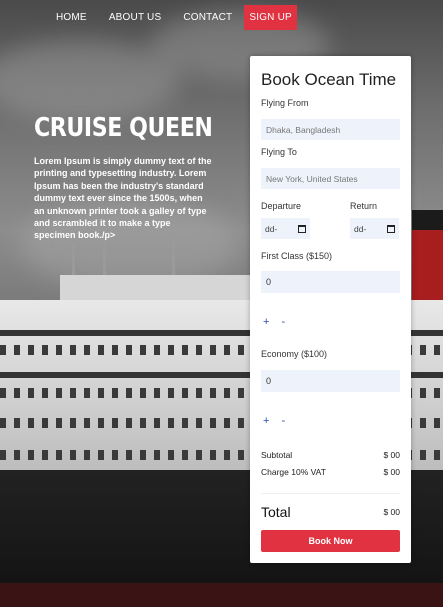  What do you see at coordinates (207, 17) in the screenshot?
I see `nav-contact: CONTACT` at bounding box center [207, 17].